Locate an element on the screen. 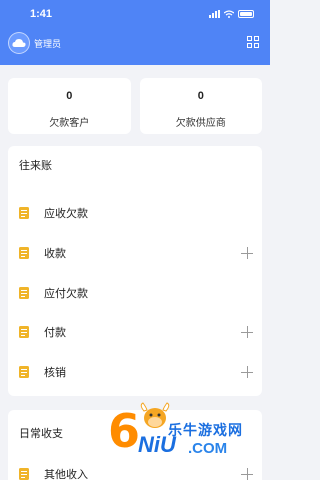  battery-icon is located at coordinates (246, 14).